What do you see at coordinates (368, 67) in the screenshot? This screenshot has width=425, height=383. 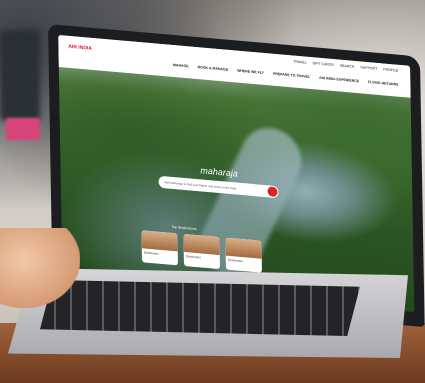 I see `top-link: SUPPORT` at bounding box center [368, 67].